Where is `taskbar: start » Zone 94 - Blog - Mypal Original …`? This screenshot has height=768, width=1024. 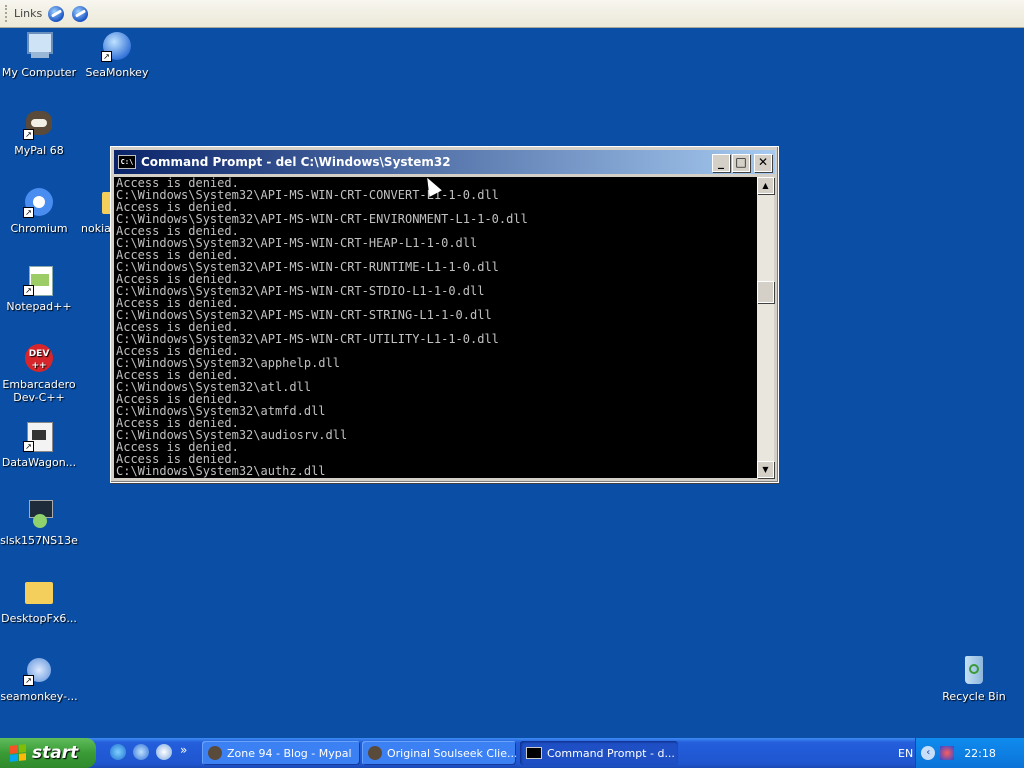 taskbar: start » Zone 94 - Blog - Mypal Original … is located at coordinates (512, 753).